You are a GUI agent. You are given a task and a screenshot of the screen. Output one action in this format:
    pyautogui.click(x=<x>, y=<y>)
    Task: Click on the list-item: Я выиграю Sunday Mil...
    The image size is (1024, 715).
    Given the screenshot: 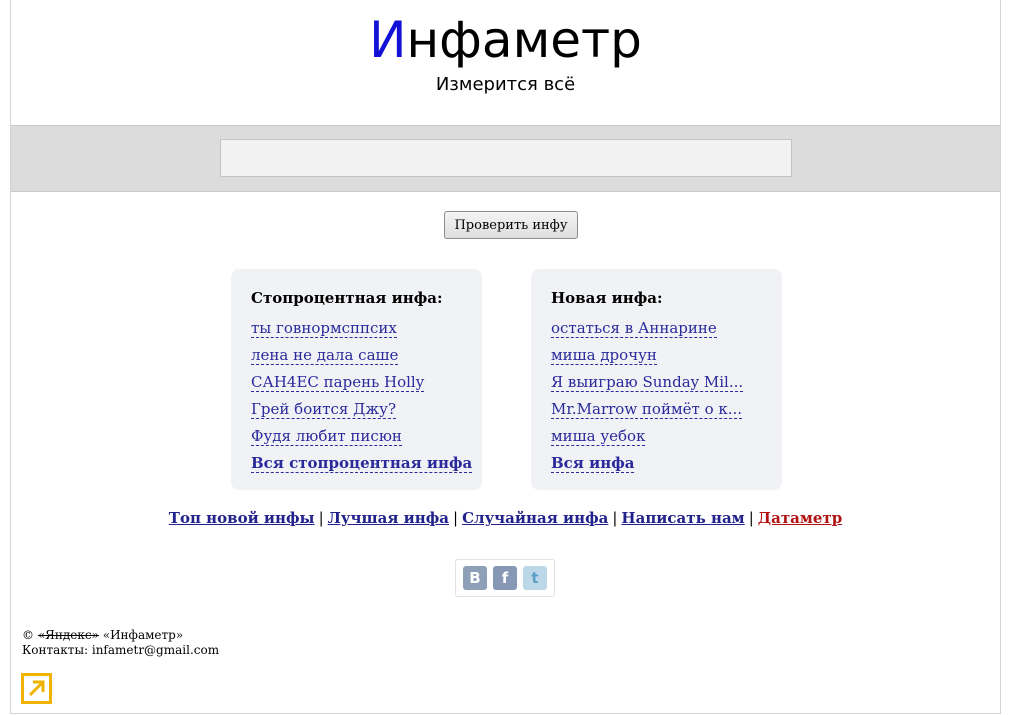 What is the action you would take?
    pyautogui.click(x=666, y=385)
    